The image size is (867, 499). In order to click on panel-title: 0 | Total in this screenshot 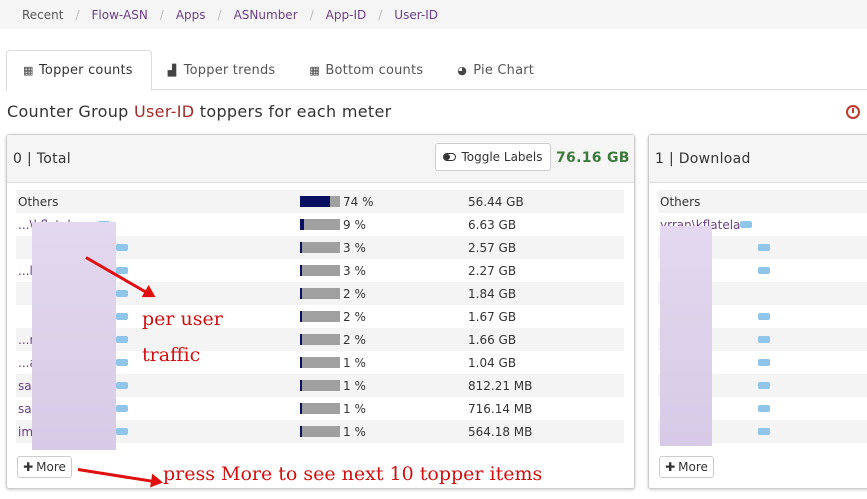, I will do `click(42, 159)`.